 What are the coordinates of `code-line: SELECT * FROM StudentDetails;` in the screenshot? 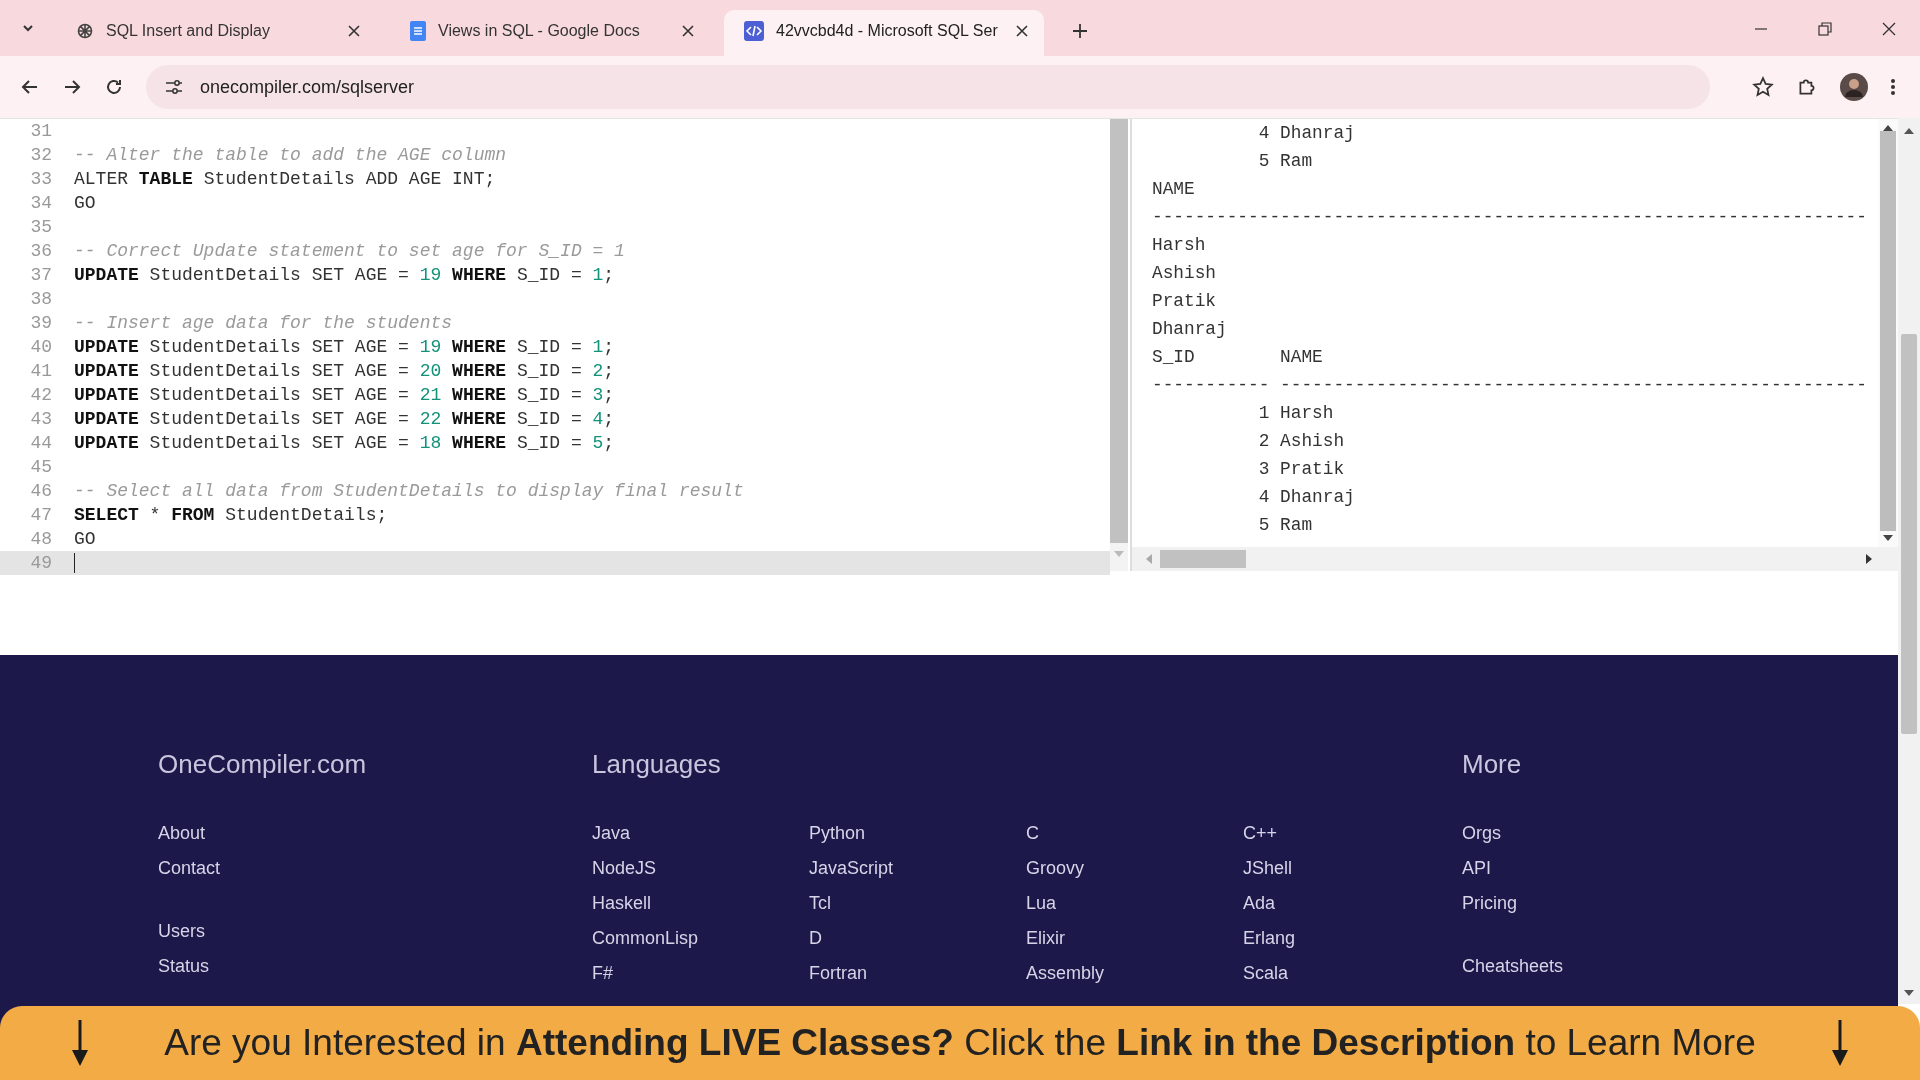 It's located at (231, 515).